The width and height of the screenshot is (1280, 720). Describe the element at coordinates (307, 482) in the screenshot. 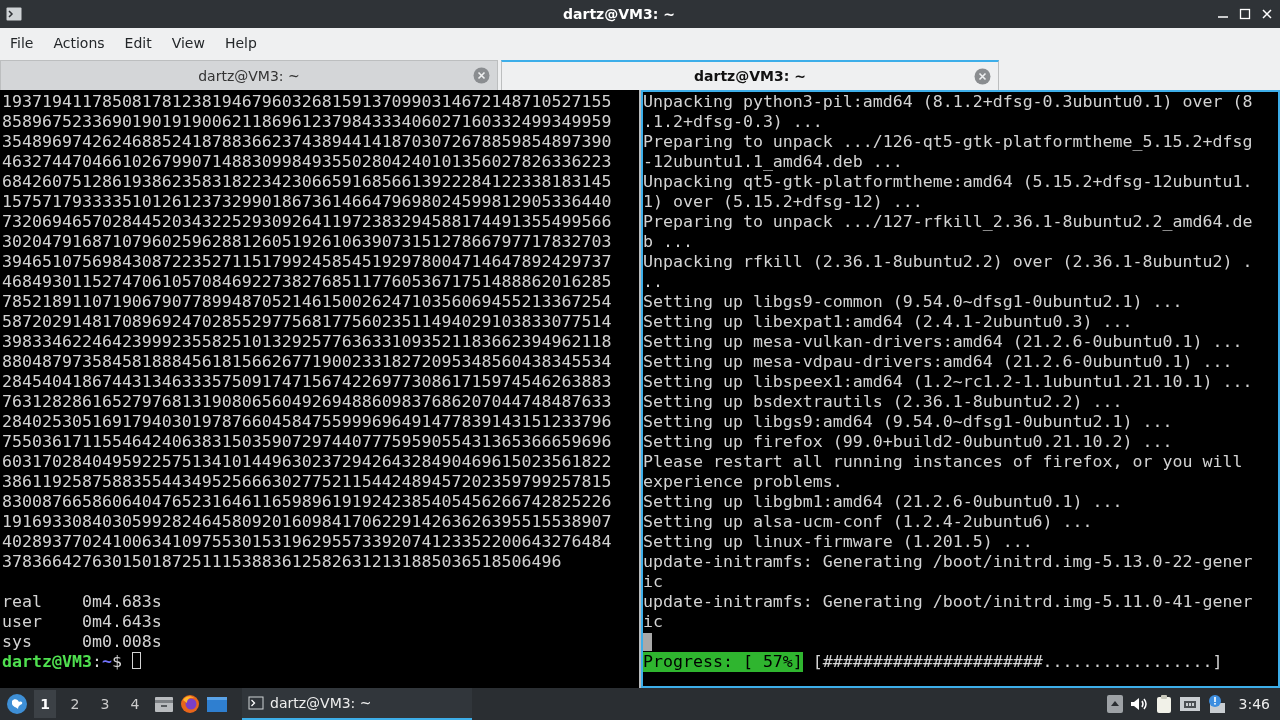

I see `output-line: 3861192587588355443495256663027752115442489457202359799257815` at that location.